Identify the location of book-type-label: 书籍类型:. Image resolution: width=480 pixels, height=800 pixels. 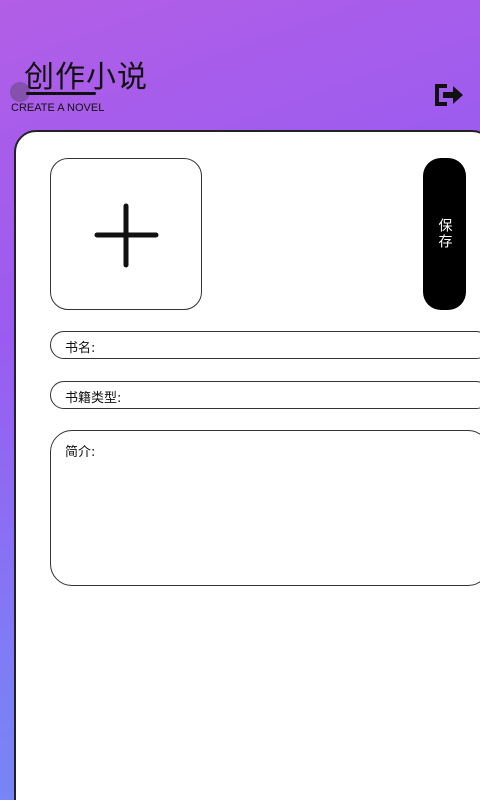
(93, 398).